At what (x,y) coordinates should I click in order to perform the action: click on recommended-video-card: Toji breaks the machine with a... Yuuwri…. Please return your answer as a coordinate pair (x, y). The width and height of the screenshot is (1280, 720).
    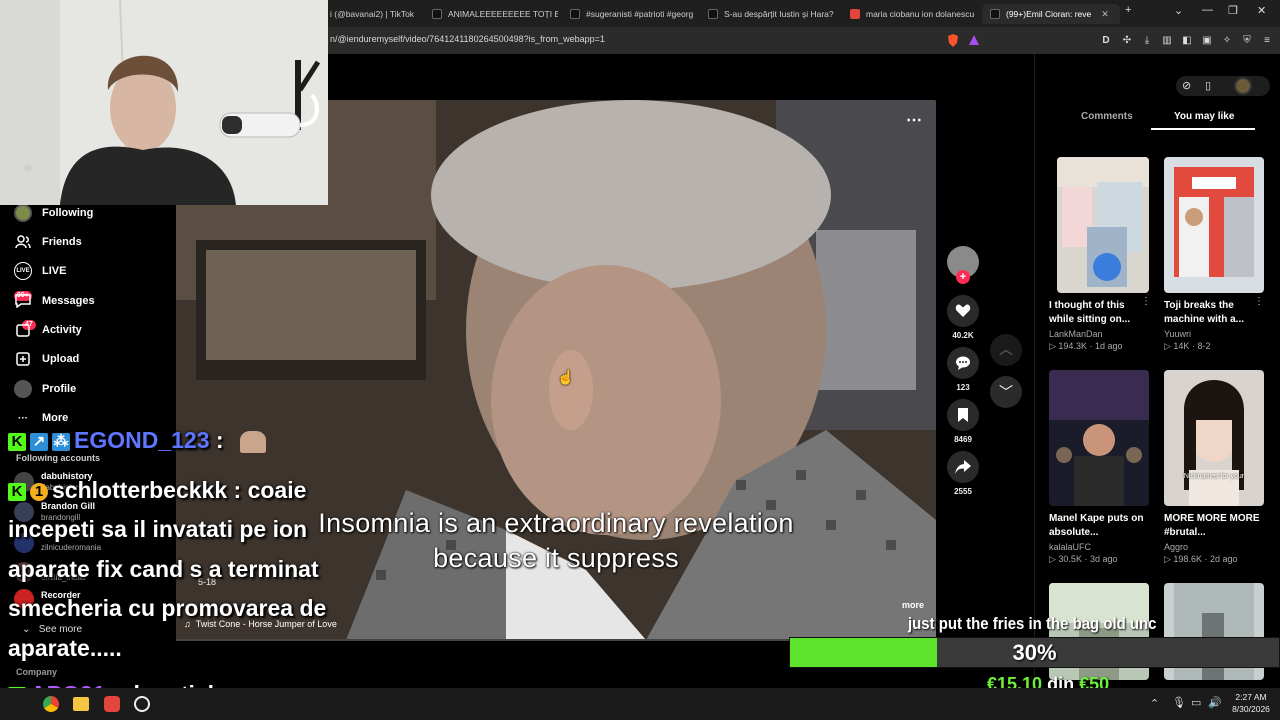
    Looking at the image, I should click on (1214, 254).